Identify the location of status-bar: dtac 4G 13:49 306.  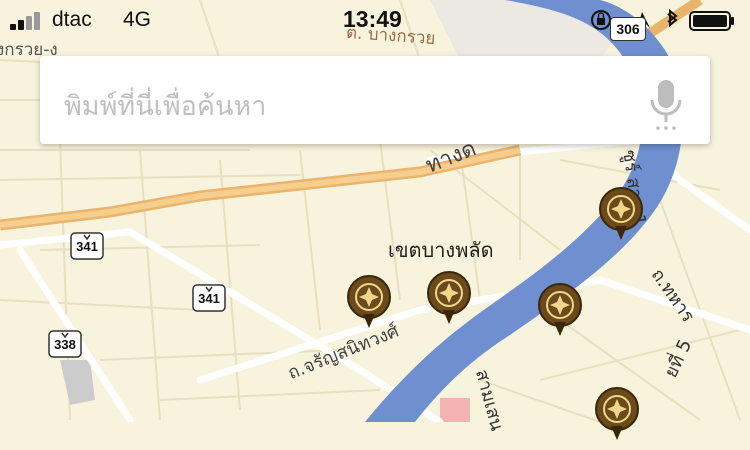
(375, 20).